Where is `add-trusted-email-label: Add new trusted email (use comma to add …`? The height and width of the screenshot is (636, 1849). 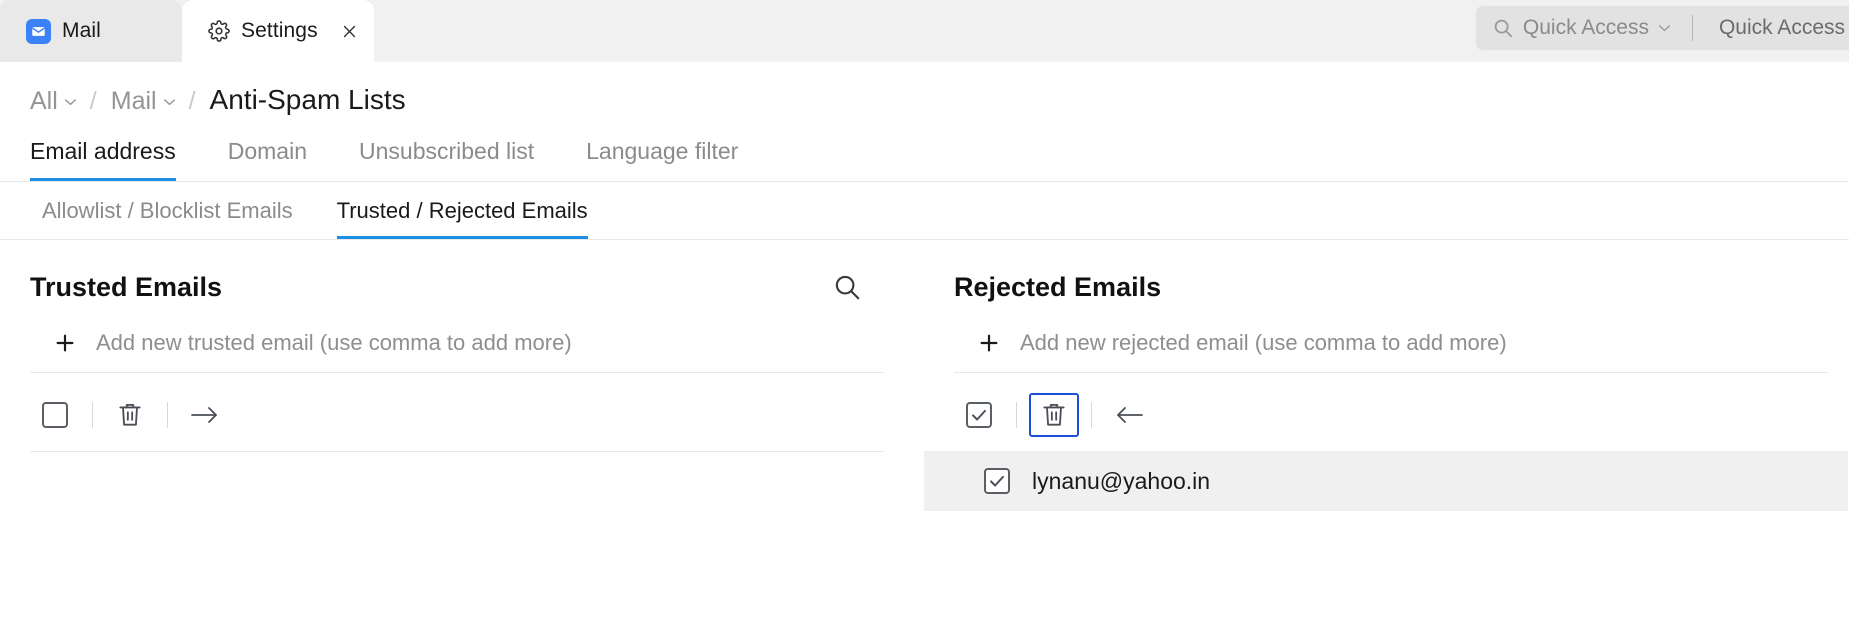 add-trusted-email-label: Add new trusted email (use comma to add … is located at coordinates (334, 342).